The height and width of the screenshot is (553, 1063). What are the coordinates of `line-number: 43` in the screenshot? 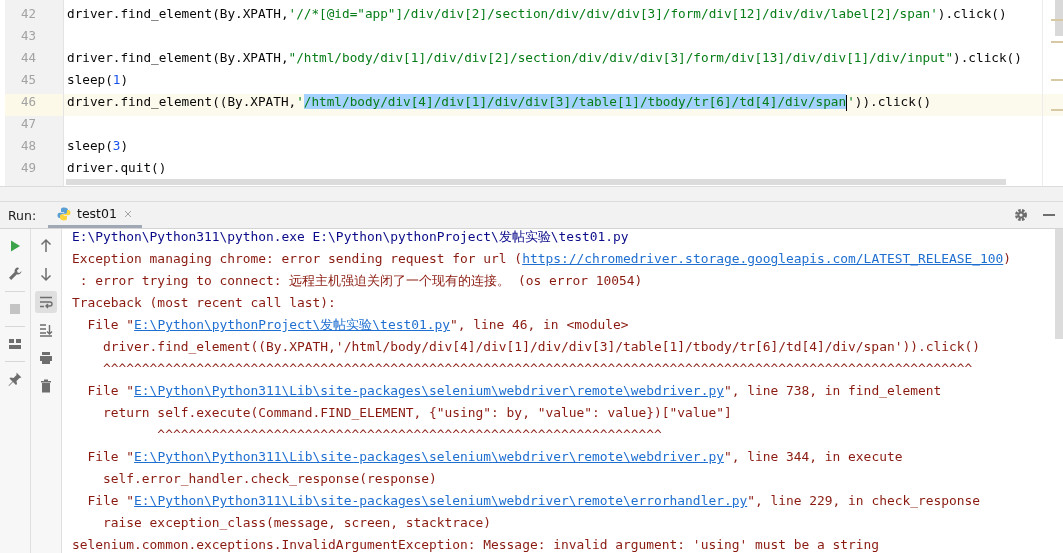 It's located at (29, 36).